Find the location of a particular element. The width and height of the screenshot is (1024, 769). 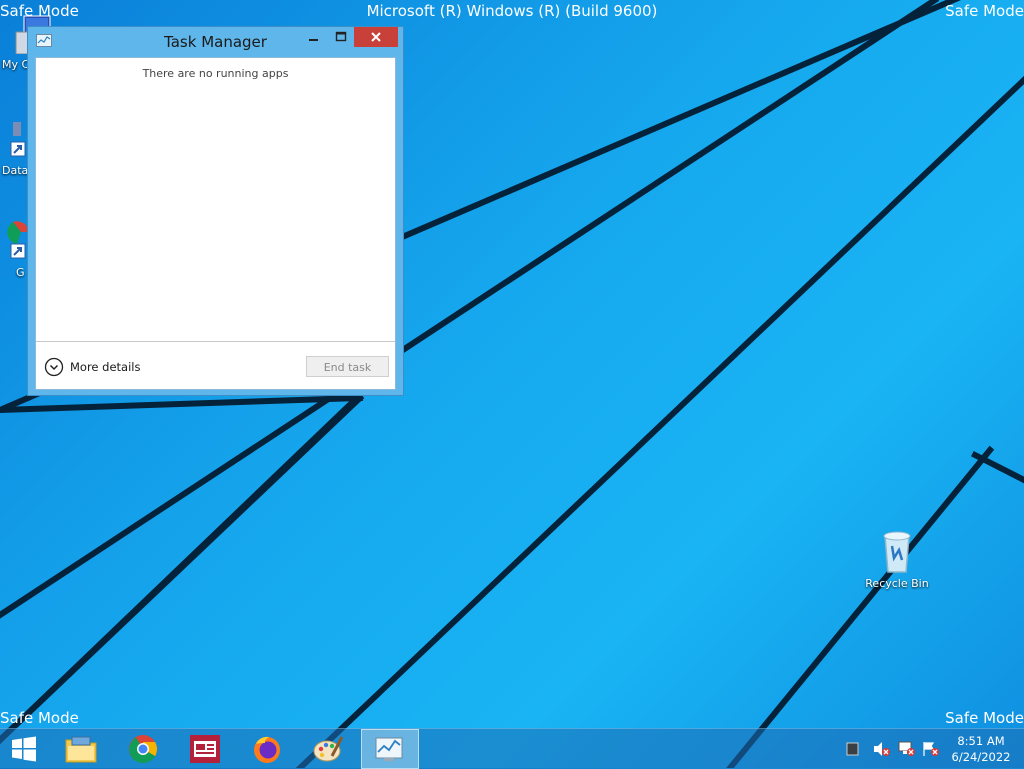

taskbar-news-app is located at coordinates (205, 749).